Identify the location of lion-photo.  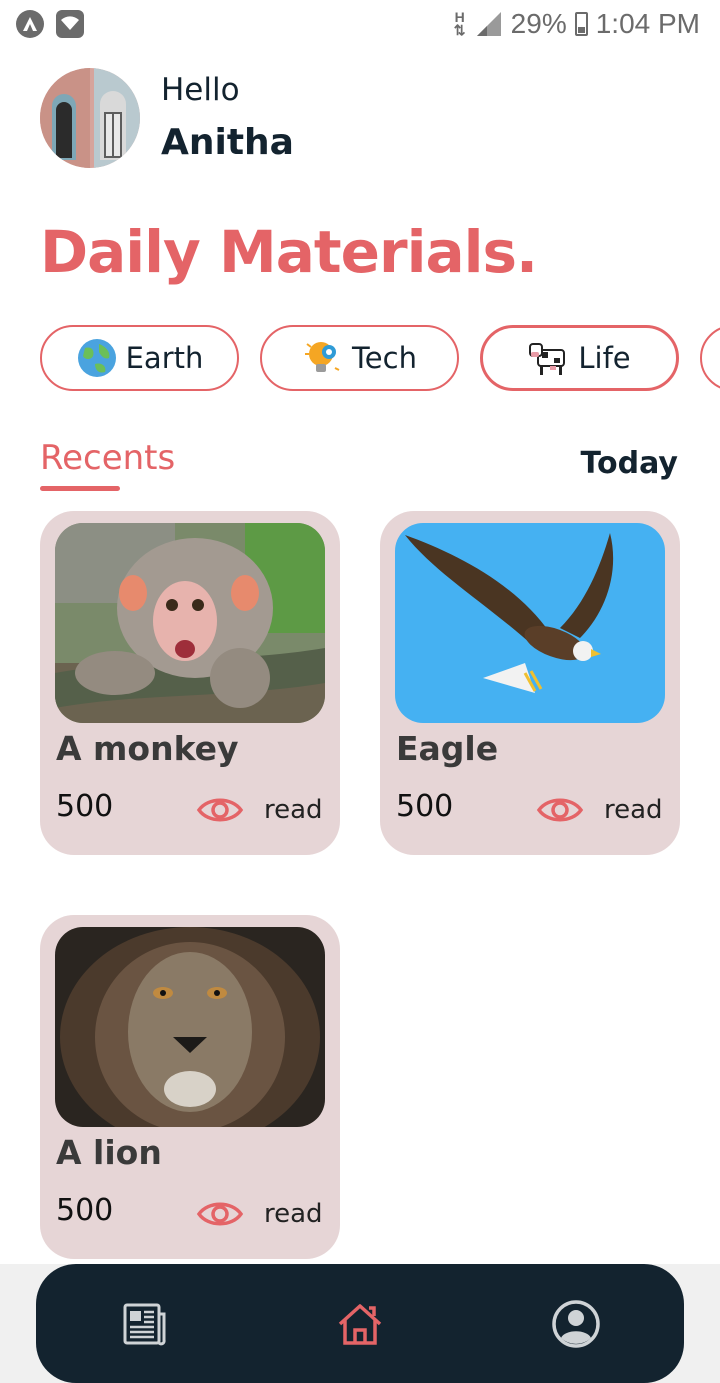
(190, 1027).